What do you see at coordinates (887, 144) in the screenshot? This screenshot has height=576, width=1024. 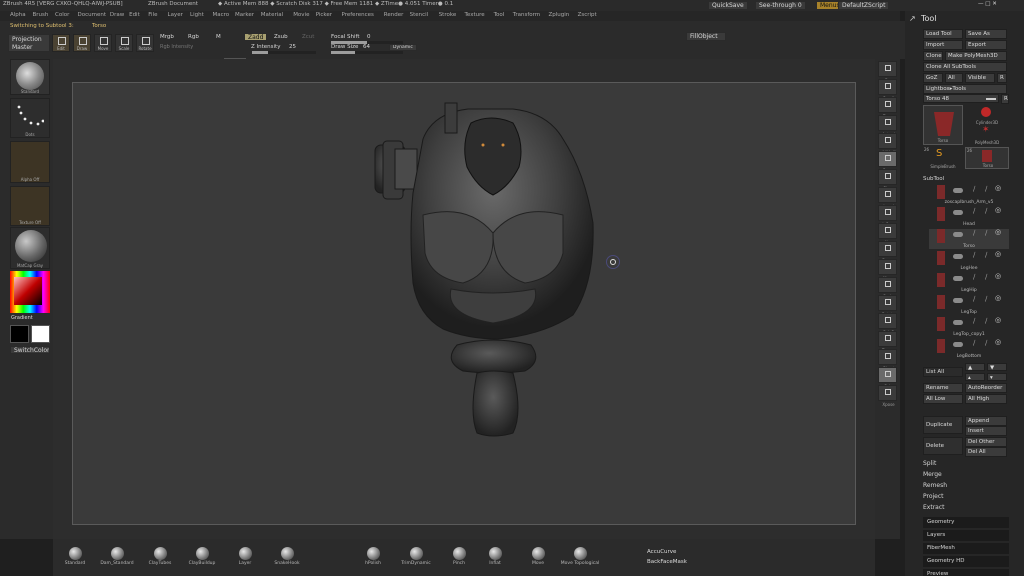 I see `aahalf-button: AAHalf` at bounding box center [887, 144].